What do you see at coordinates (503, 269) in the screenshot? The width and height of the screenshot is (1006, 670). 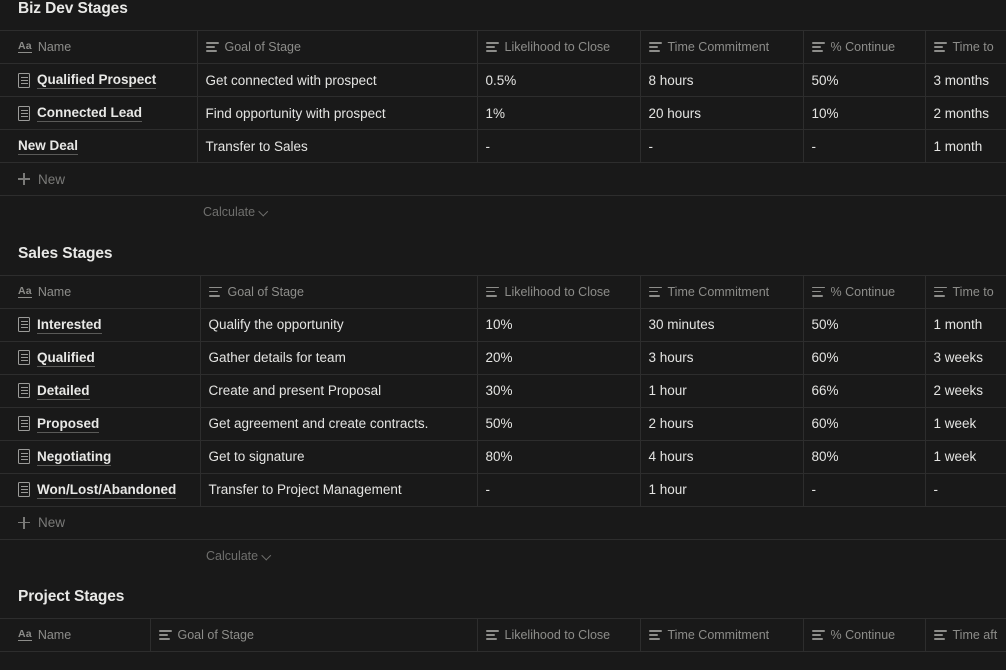 I see `title-spacer` at bounding box center [503, 269].